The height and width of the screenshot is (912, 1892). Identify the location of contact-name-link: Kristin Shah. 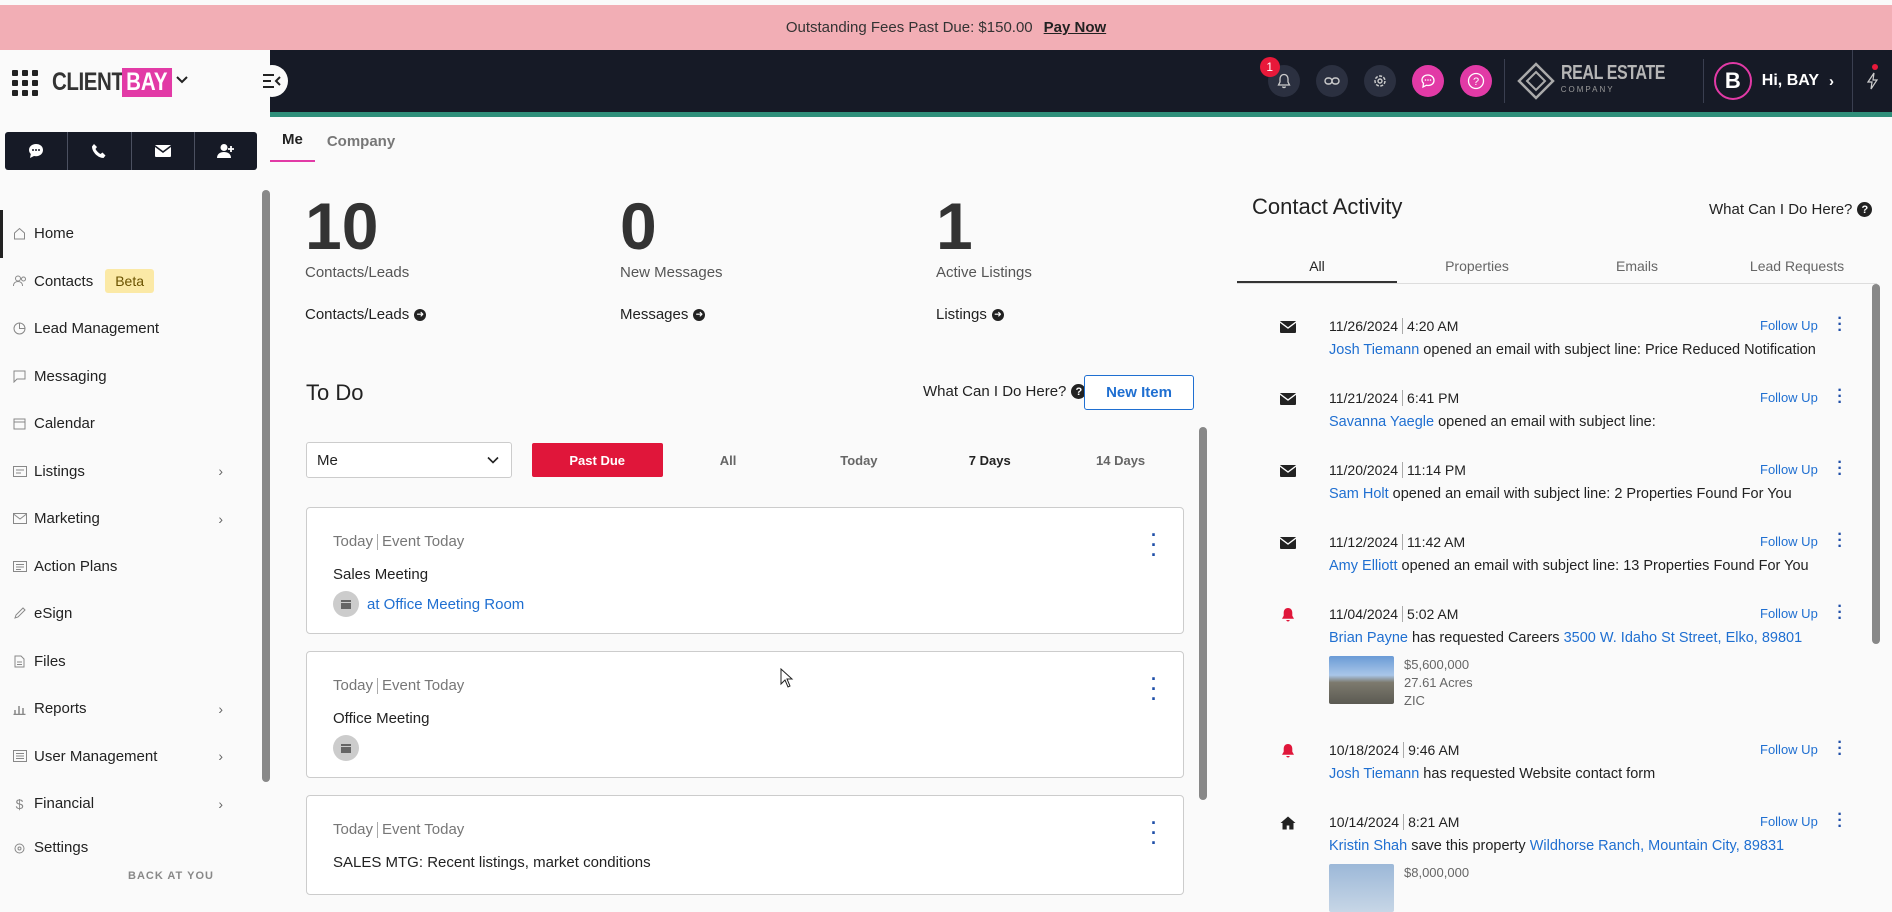
(1368, 846).